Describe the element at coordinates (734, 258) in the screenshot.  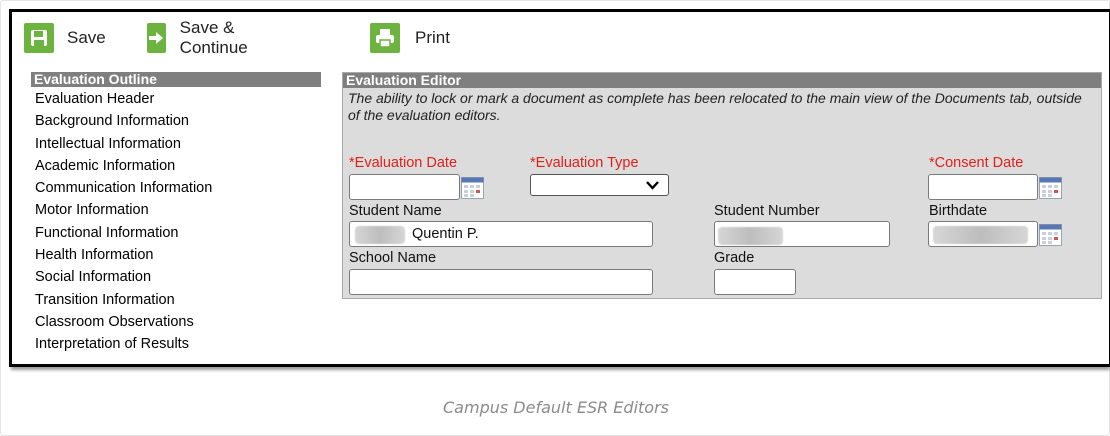
I see `grade-label: Grade` at that location.